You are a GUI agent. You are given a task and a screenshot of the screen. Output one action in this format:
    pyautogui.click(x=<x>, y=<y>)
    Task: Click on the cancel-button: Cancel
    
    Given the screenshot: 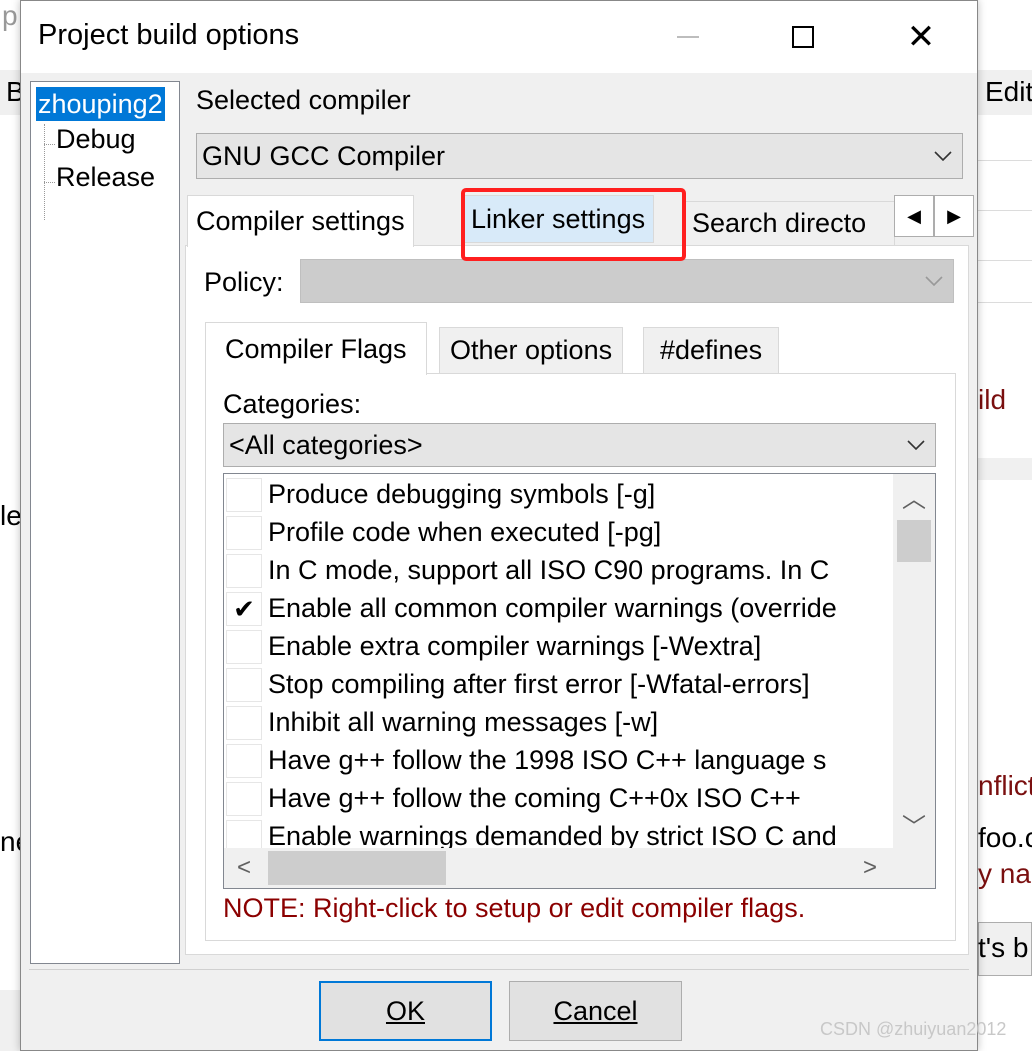 What is the action you would take?
    pyautogui.click(x=595, y=1011)
    